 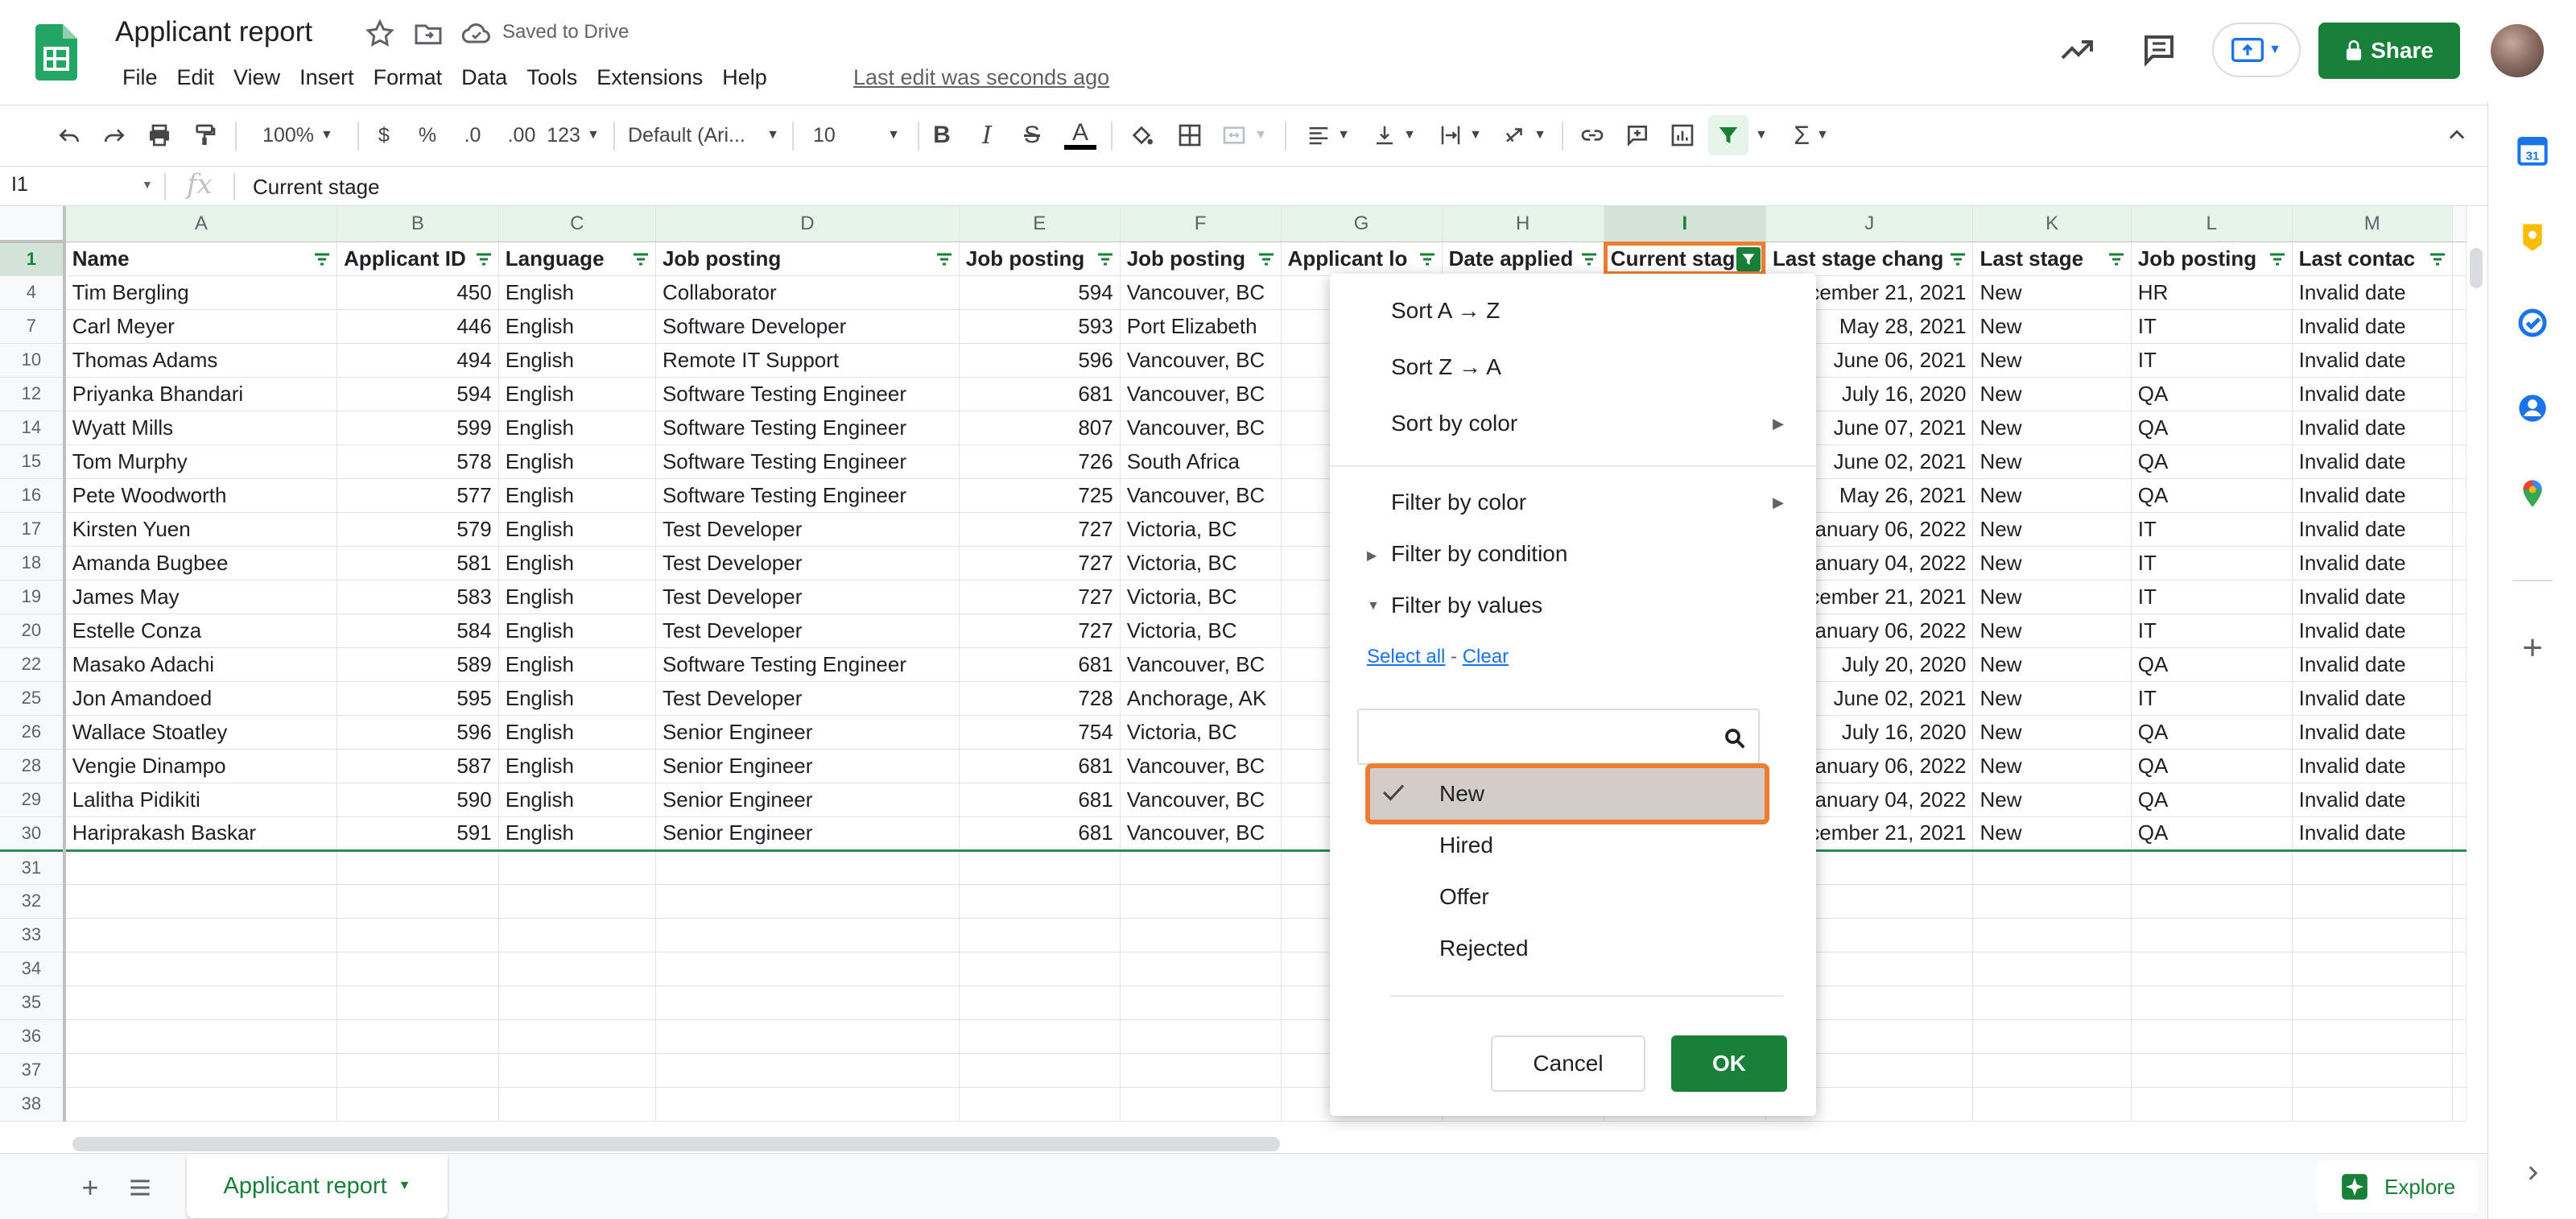 What do you see at coordinates (2212, 564) in the screenshot?
I see `cell-l: IT` at bounding box center [2212, 564].